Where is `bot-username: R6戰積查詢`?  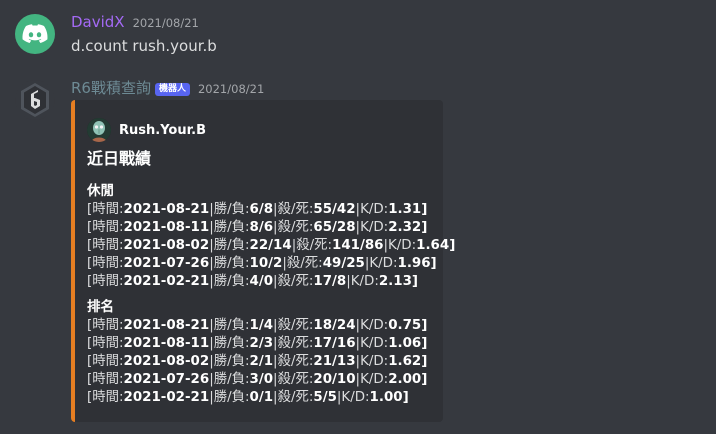 bot-username: R6戰積查詢 is located at coordinates (111, 88).